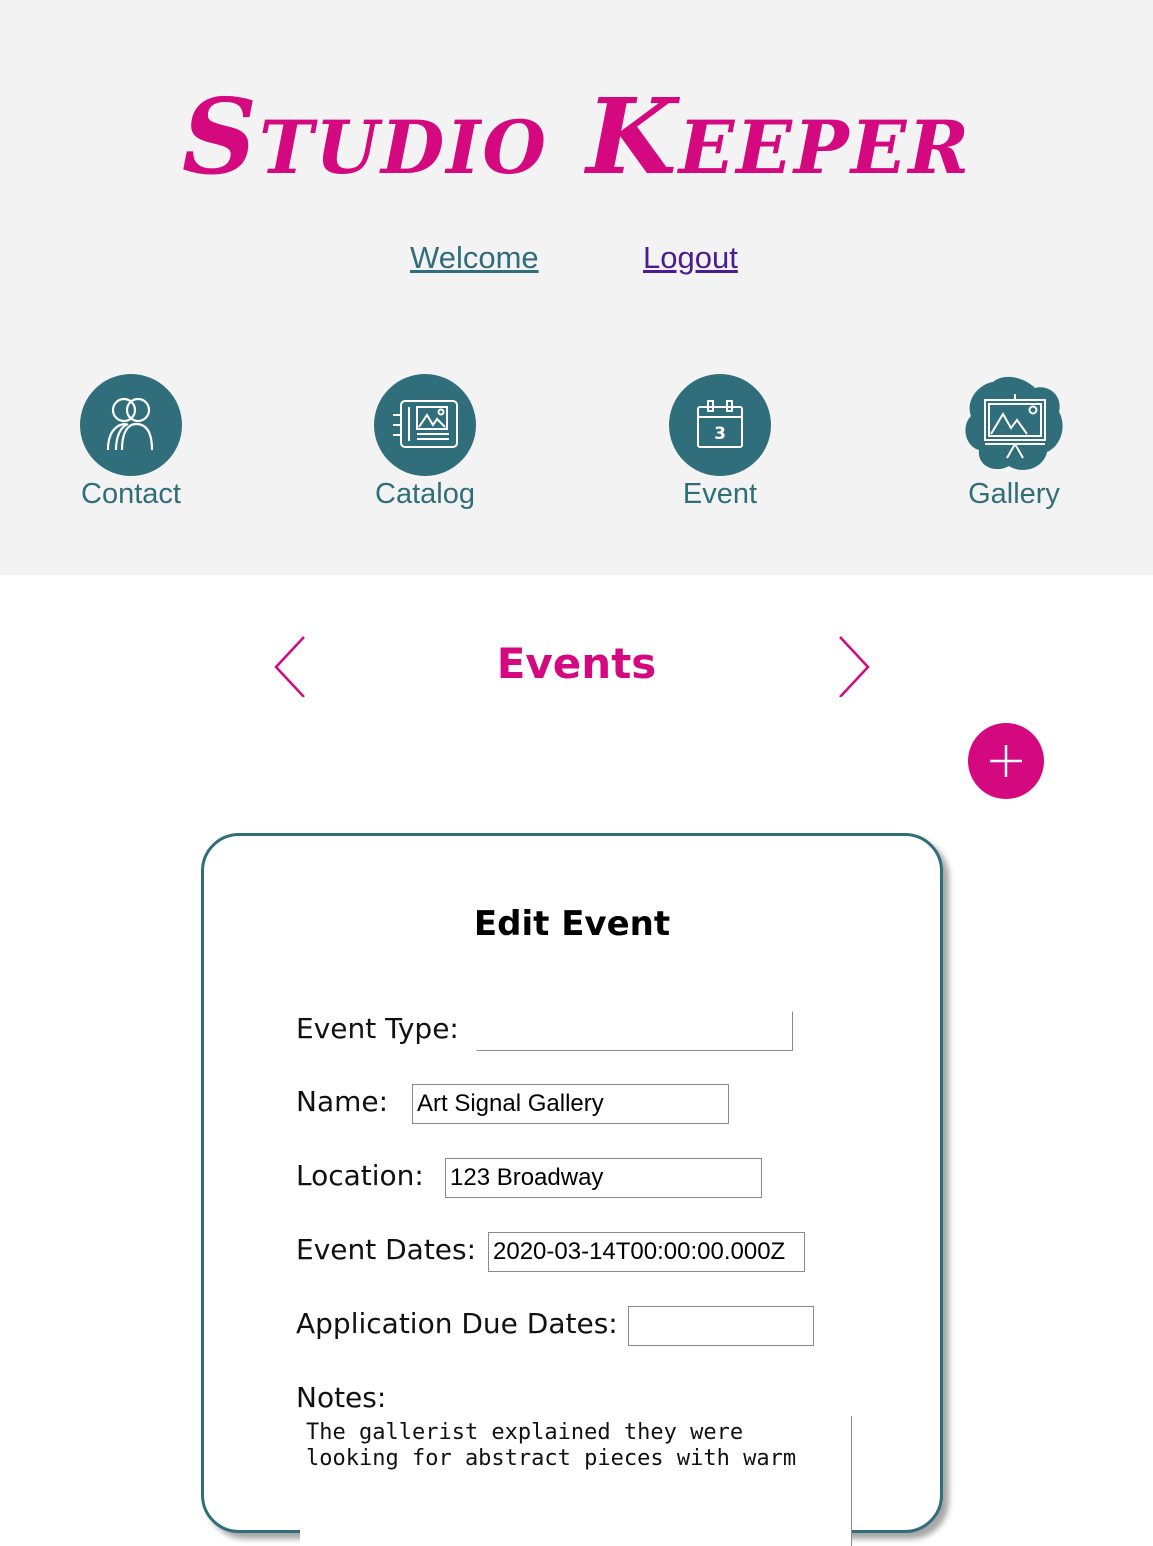 The image size is (1153, 1546). I want to click on chevron-right-icon, so click(854, 667).